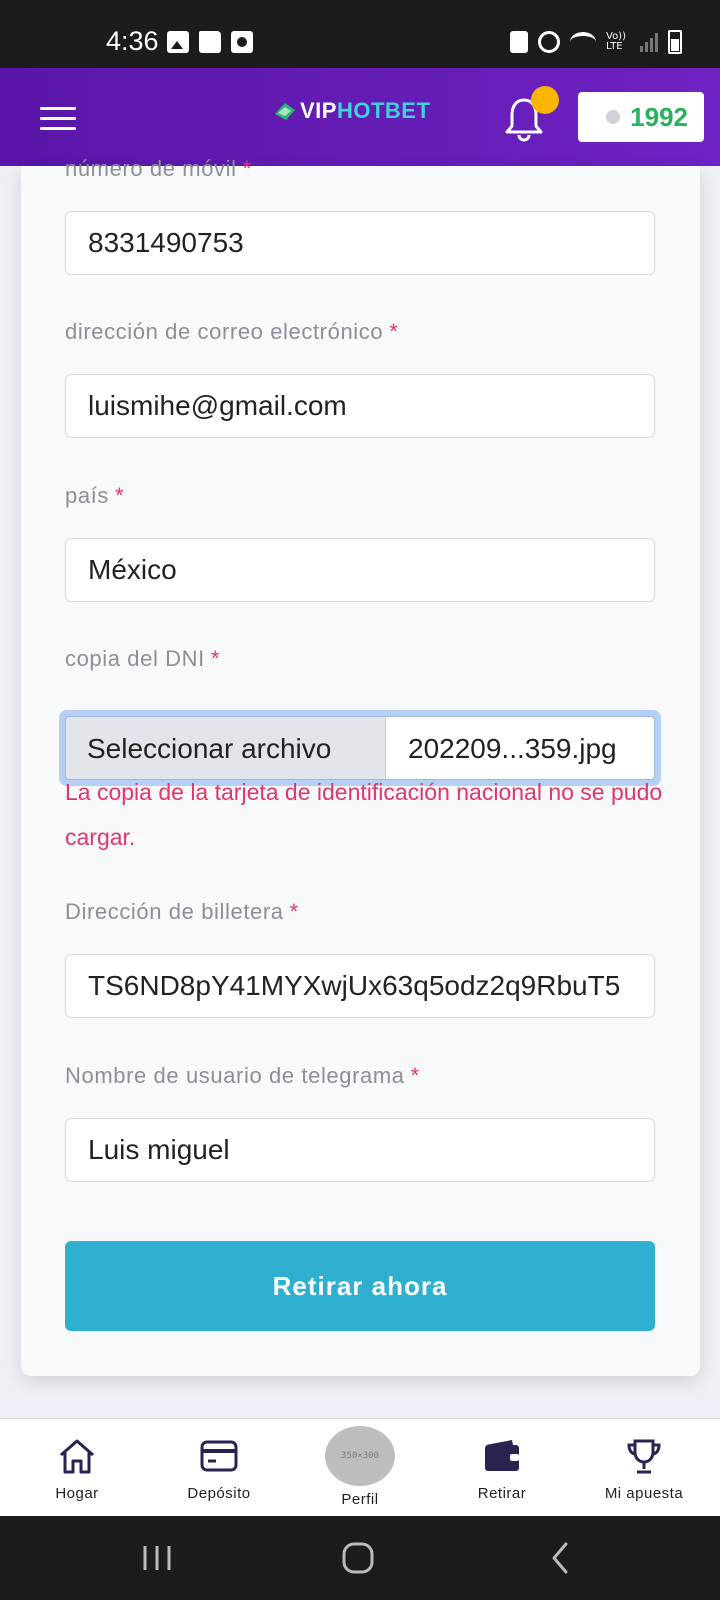  I want to click on system-nav-bar, so click(360, 1558).